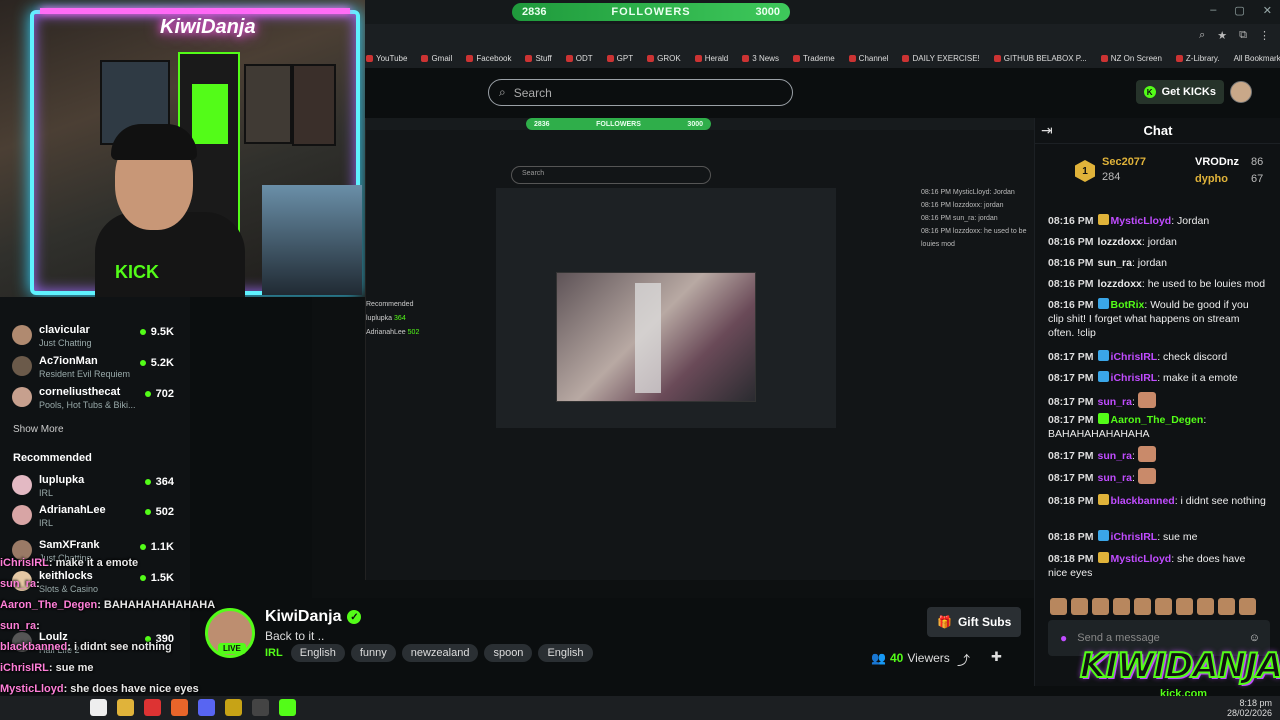 This screenshot has height=720, width=1280. Describe the element at coordinates (1241, 92) in the screenshot. I see `user-avatar` at that location.